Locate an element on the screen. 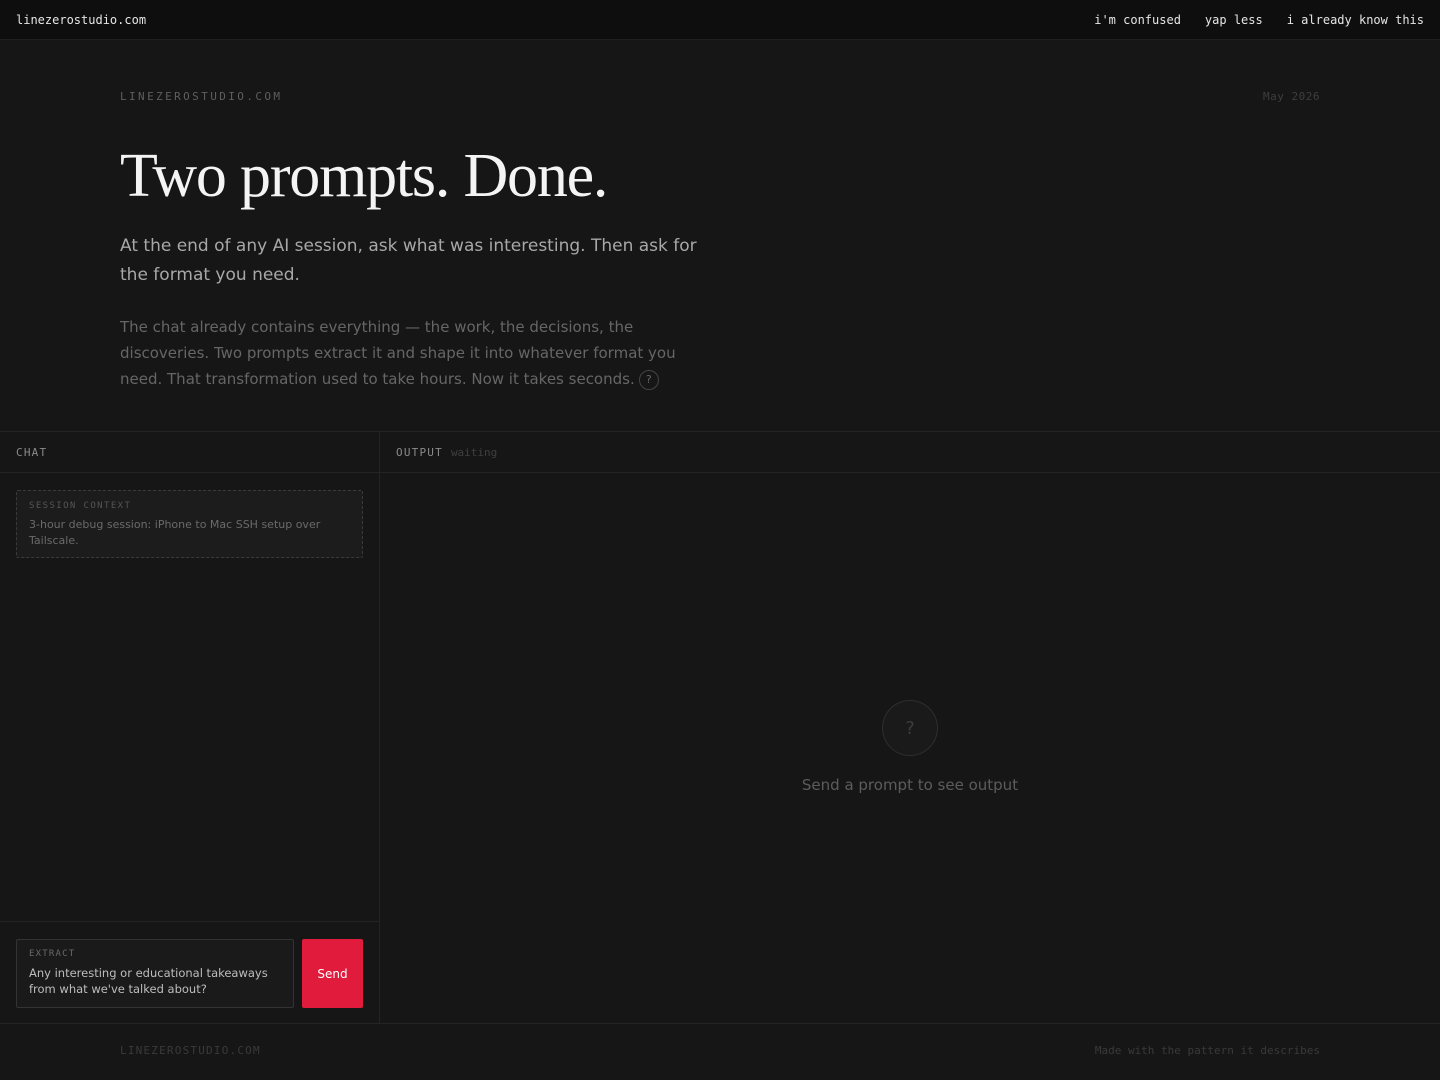 Image resolution: width=1440 pixels, height=1080 pixels. empty-state-text: Send a prompt to see output is located at coordinates (910, 785).